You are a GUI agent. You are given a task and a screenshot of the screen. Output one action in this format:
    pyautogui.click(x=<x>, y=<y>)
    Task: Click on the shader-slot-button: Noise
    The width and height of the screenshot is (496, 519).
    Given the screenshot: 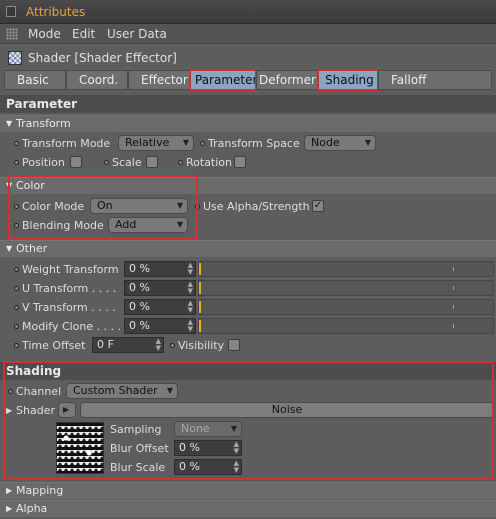 What is the action you would take?
    pyautogui.click(x=287, y=410)
    